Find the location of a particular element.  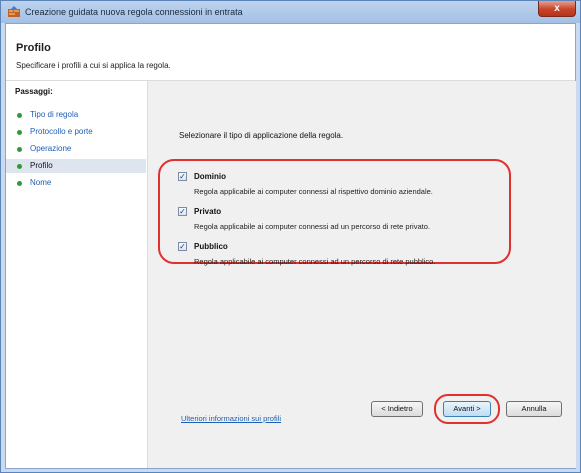

pubblico-checkbox: ✓ is located at coordinates (182, 246).